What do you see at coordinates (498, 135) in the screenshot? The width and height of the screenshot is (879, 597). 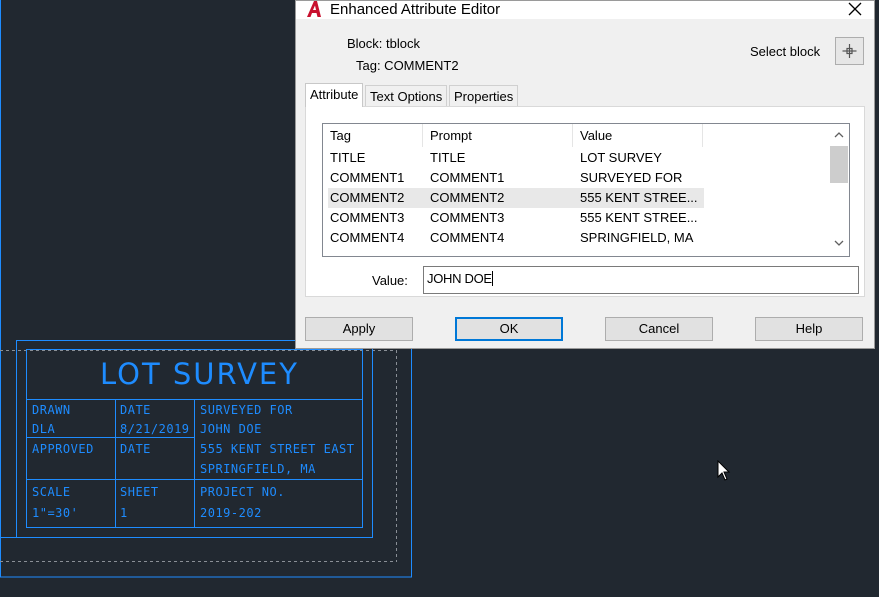 I see `column-header-prompt: Prompt` at bounding box center [498, 135].